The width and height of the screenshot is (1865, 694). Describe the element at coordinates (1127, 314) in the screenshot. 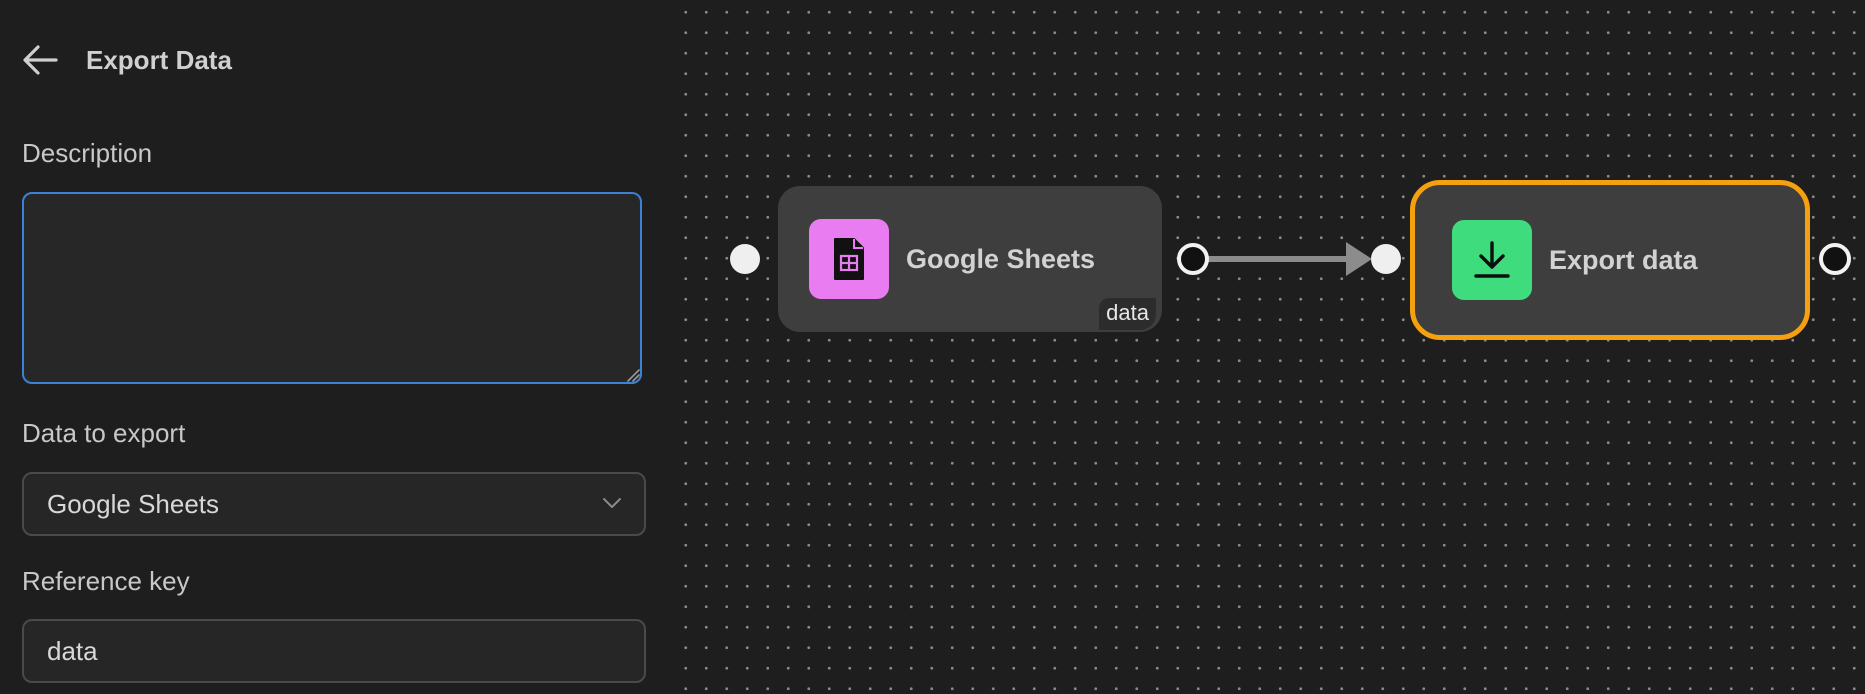

I see `output-badge: data` at that location.